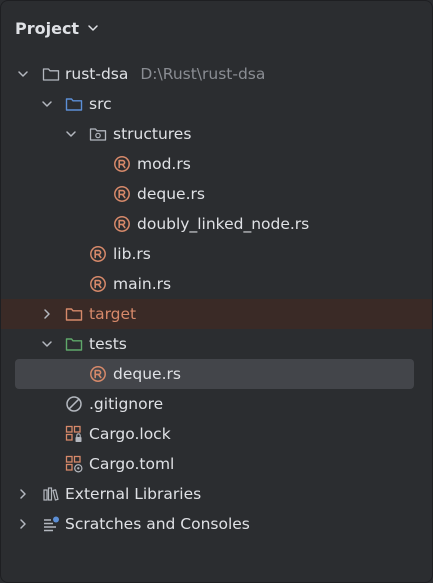  What do you see at coordinates (108, 344) in the screenshot?
I see `tree-item-label: tests` at bounding box center [108, 344].